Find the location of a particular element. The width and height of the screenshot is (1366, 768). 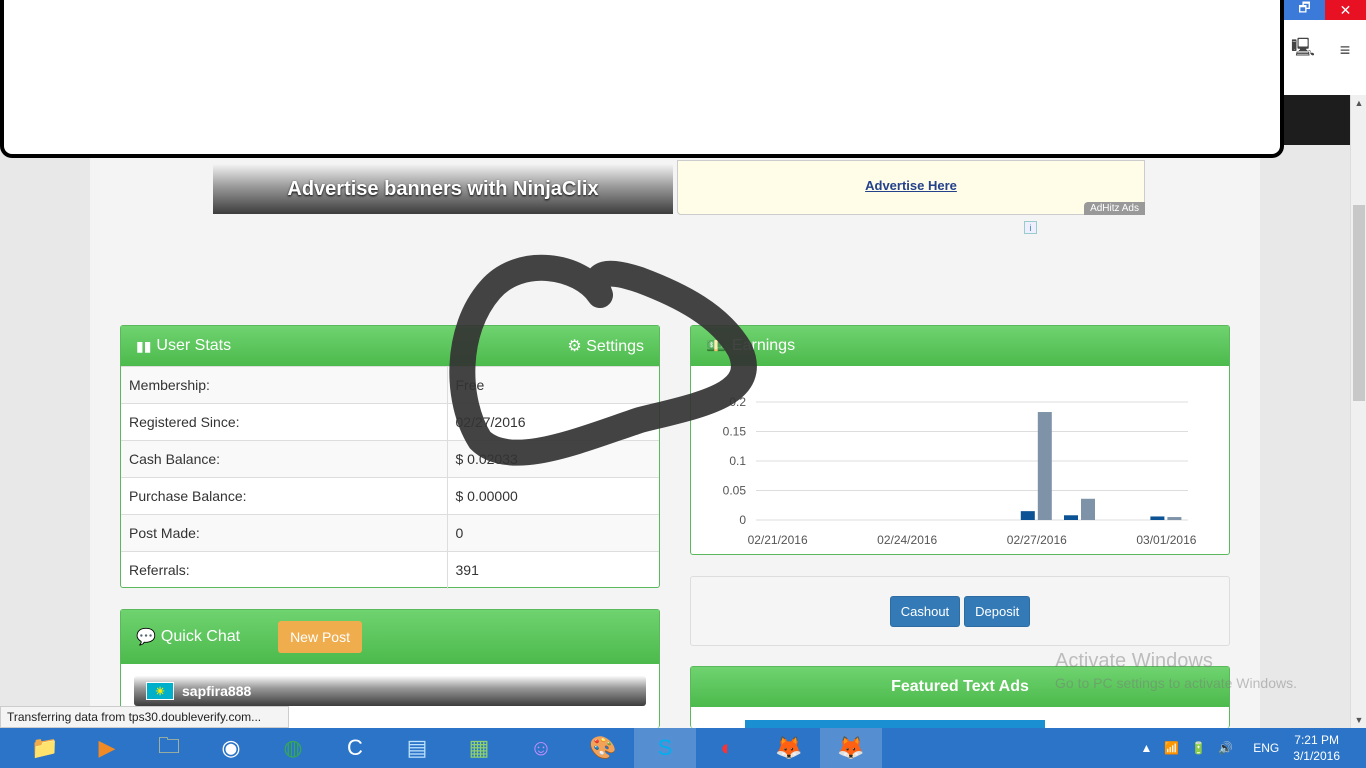

user-stats-header: ▮▮ User Stats ⚙ Settings is located at coordinates (390, 346).